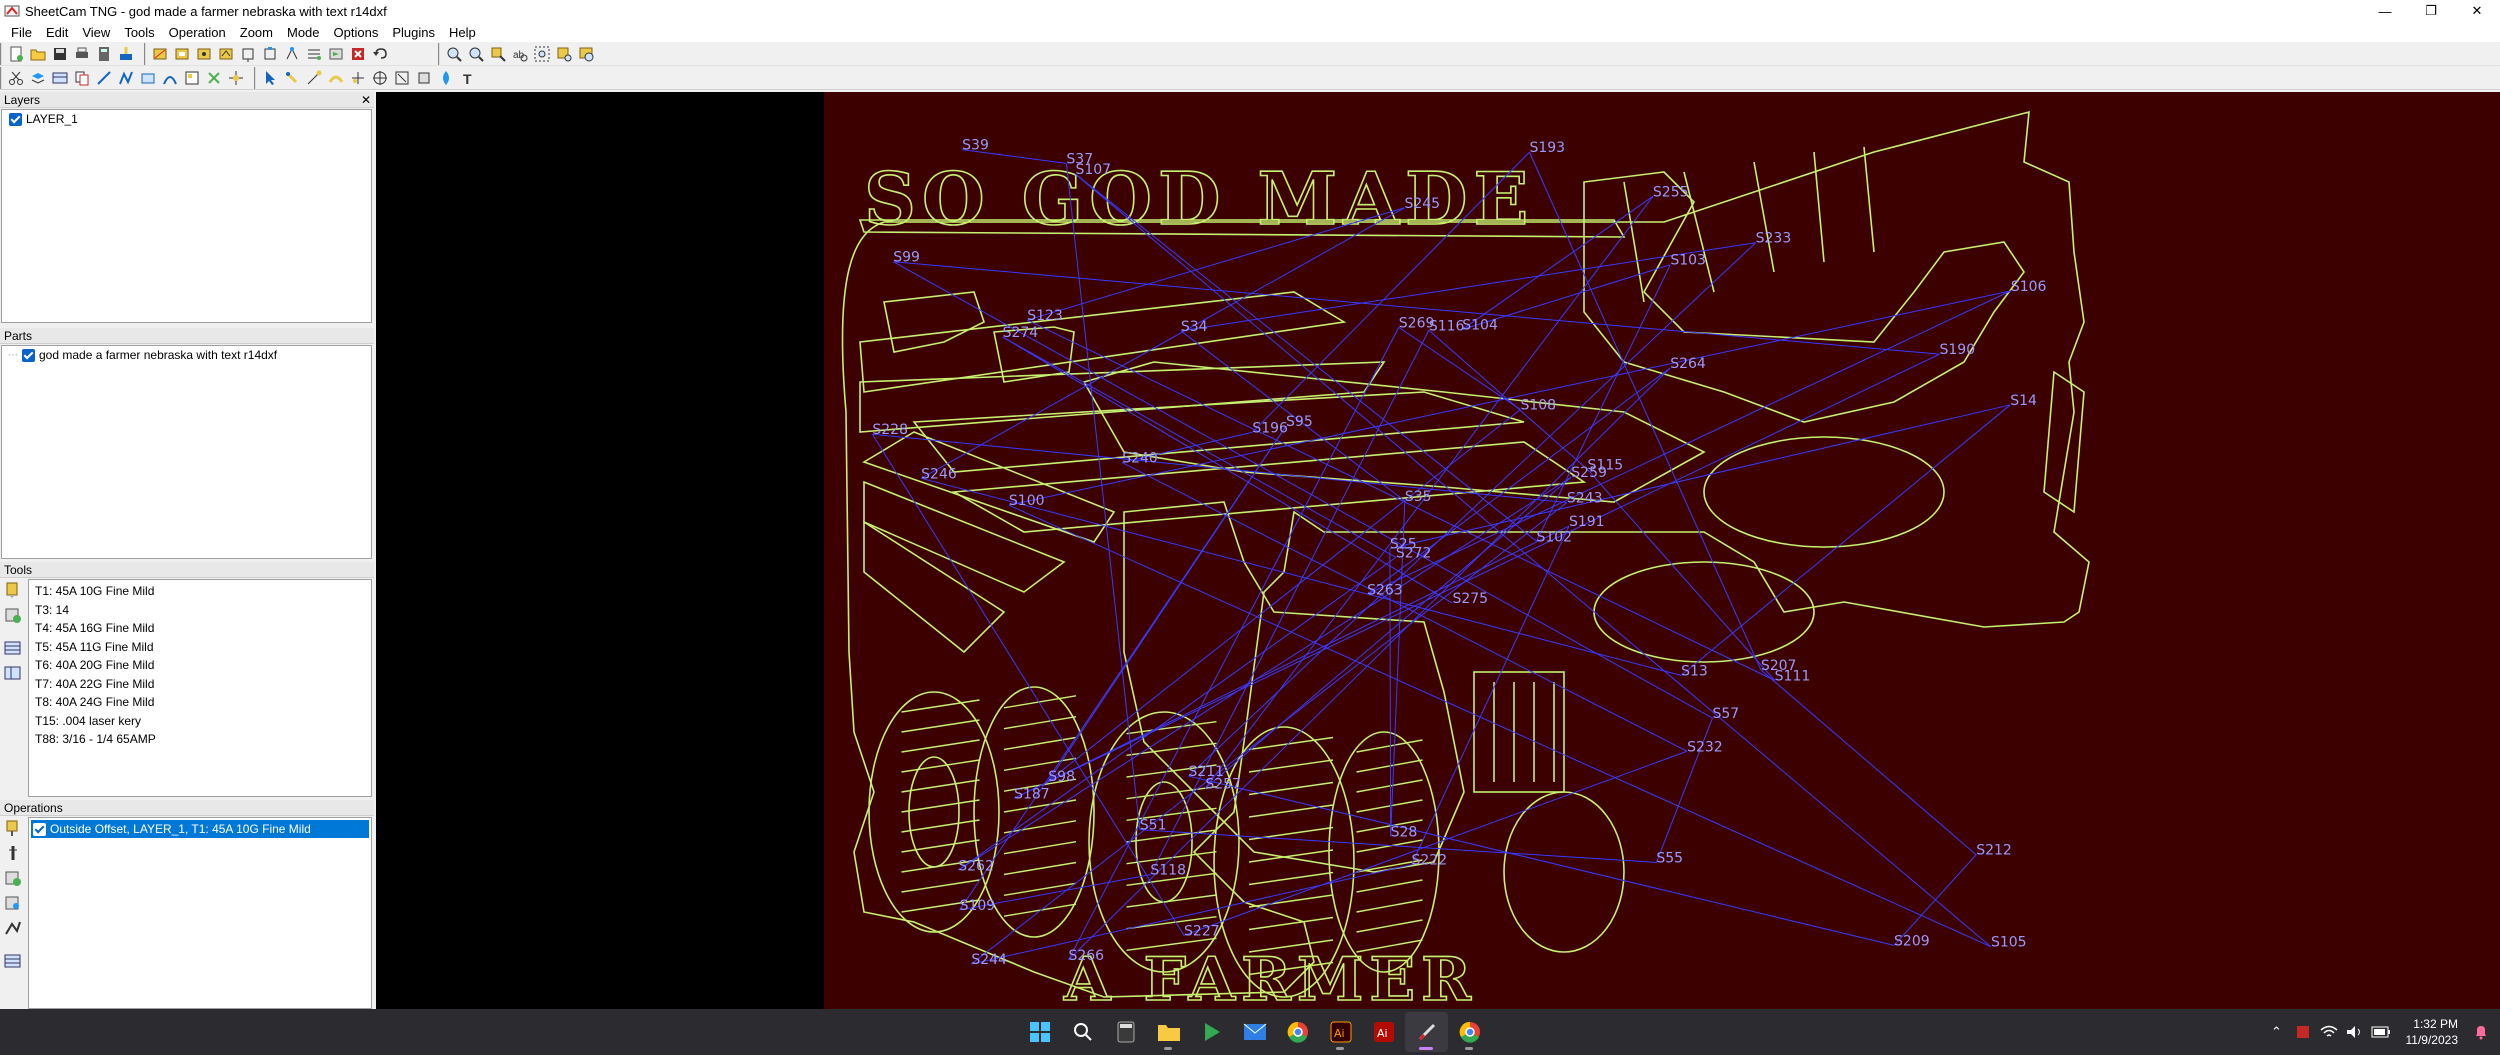  Describe the element at coordinates (13, 648) in the screenshot. I see `tool-table-icon` at that location.